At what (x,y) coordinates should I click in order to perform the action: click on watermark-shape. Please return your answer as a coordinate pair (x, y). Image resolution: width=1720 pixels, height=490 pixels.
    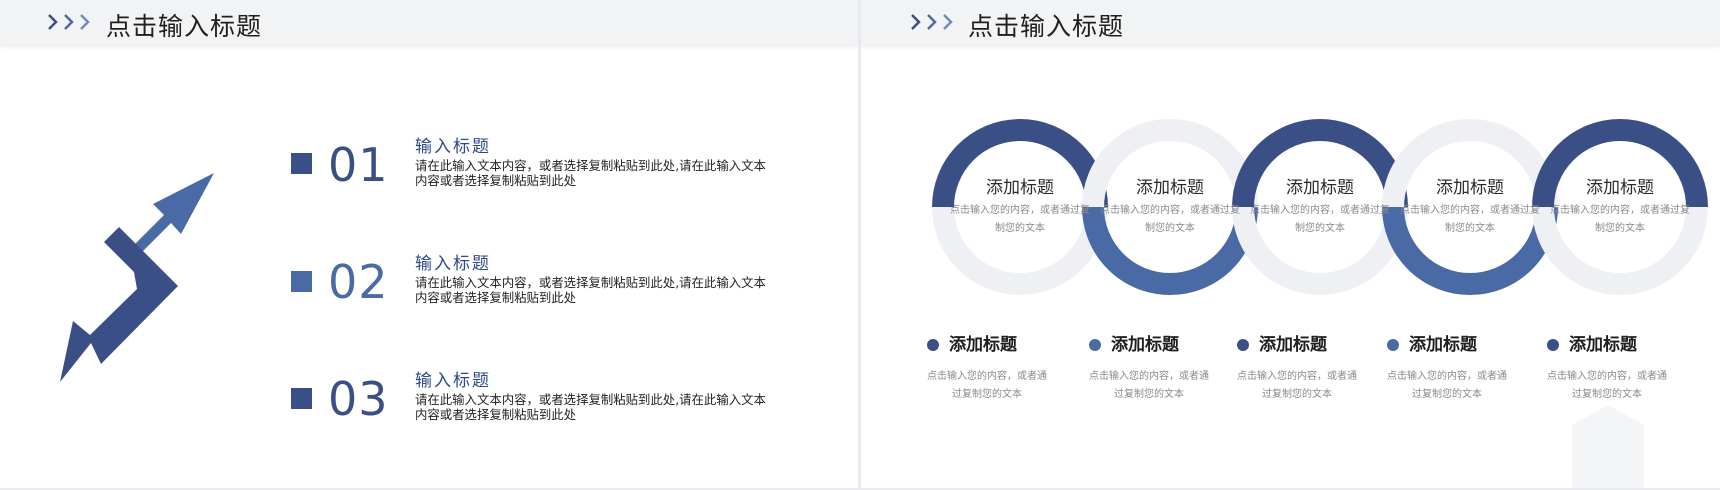
    Looking at the image, I should click on (1608, 447).